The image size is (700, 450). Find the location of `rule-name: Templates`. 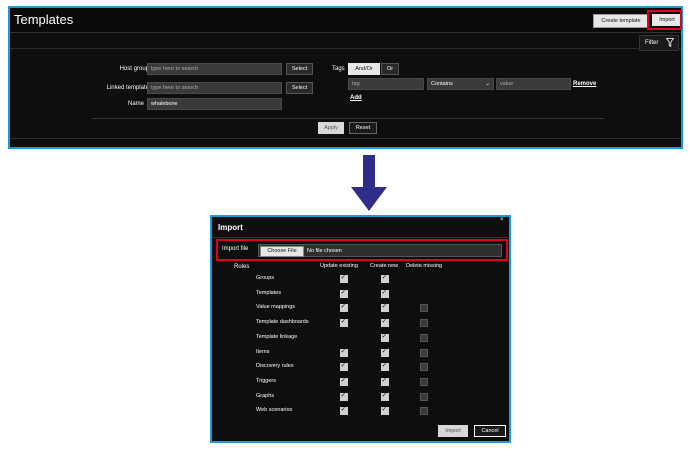

rule-name: Templates is located at coordinates (269, 292).